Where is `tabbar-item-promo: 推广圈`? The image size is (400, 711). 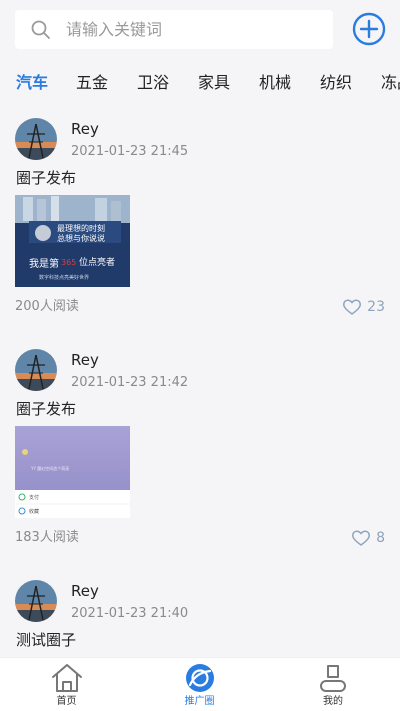 tabbar-item-promo: 推广圈 is located at coordinates (199, 684).